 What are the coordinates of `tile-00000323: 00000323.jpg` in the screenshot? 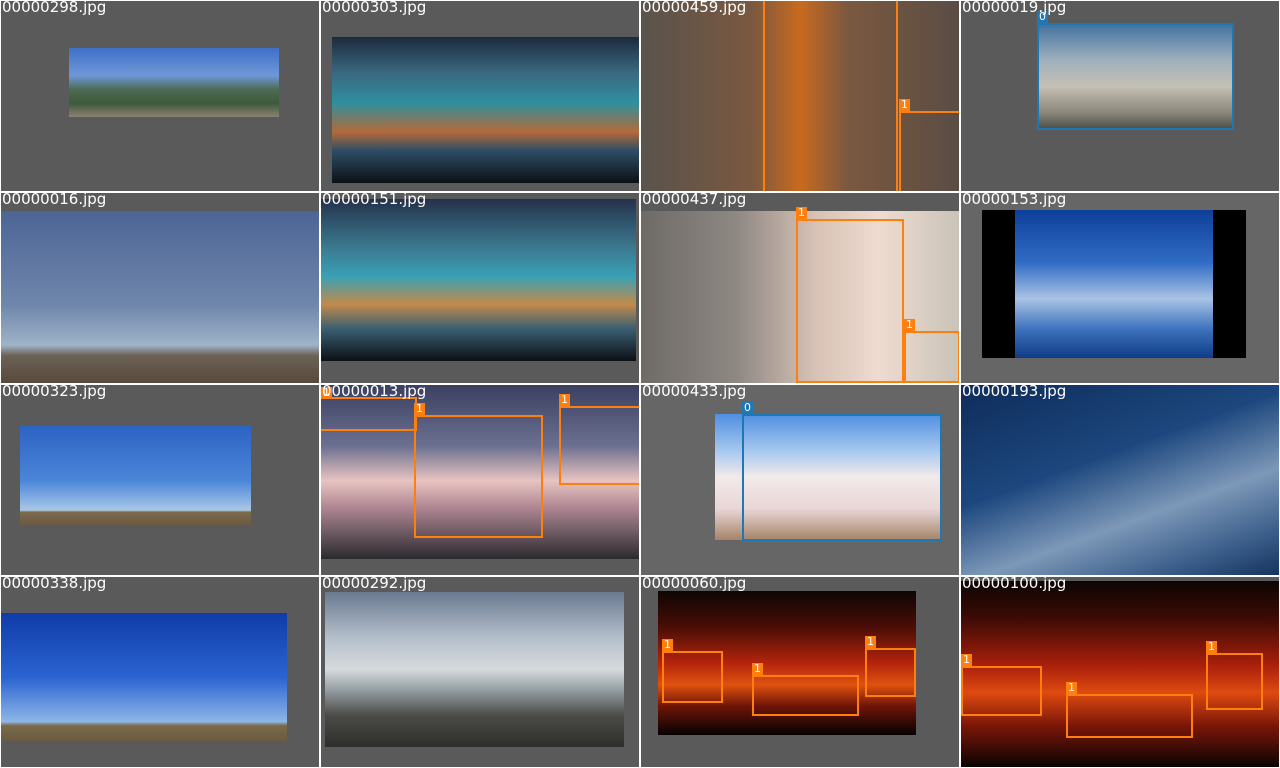 It's located at (160, 480).